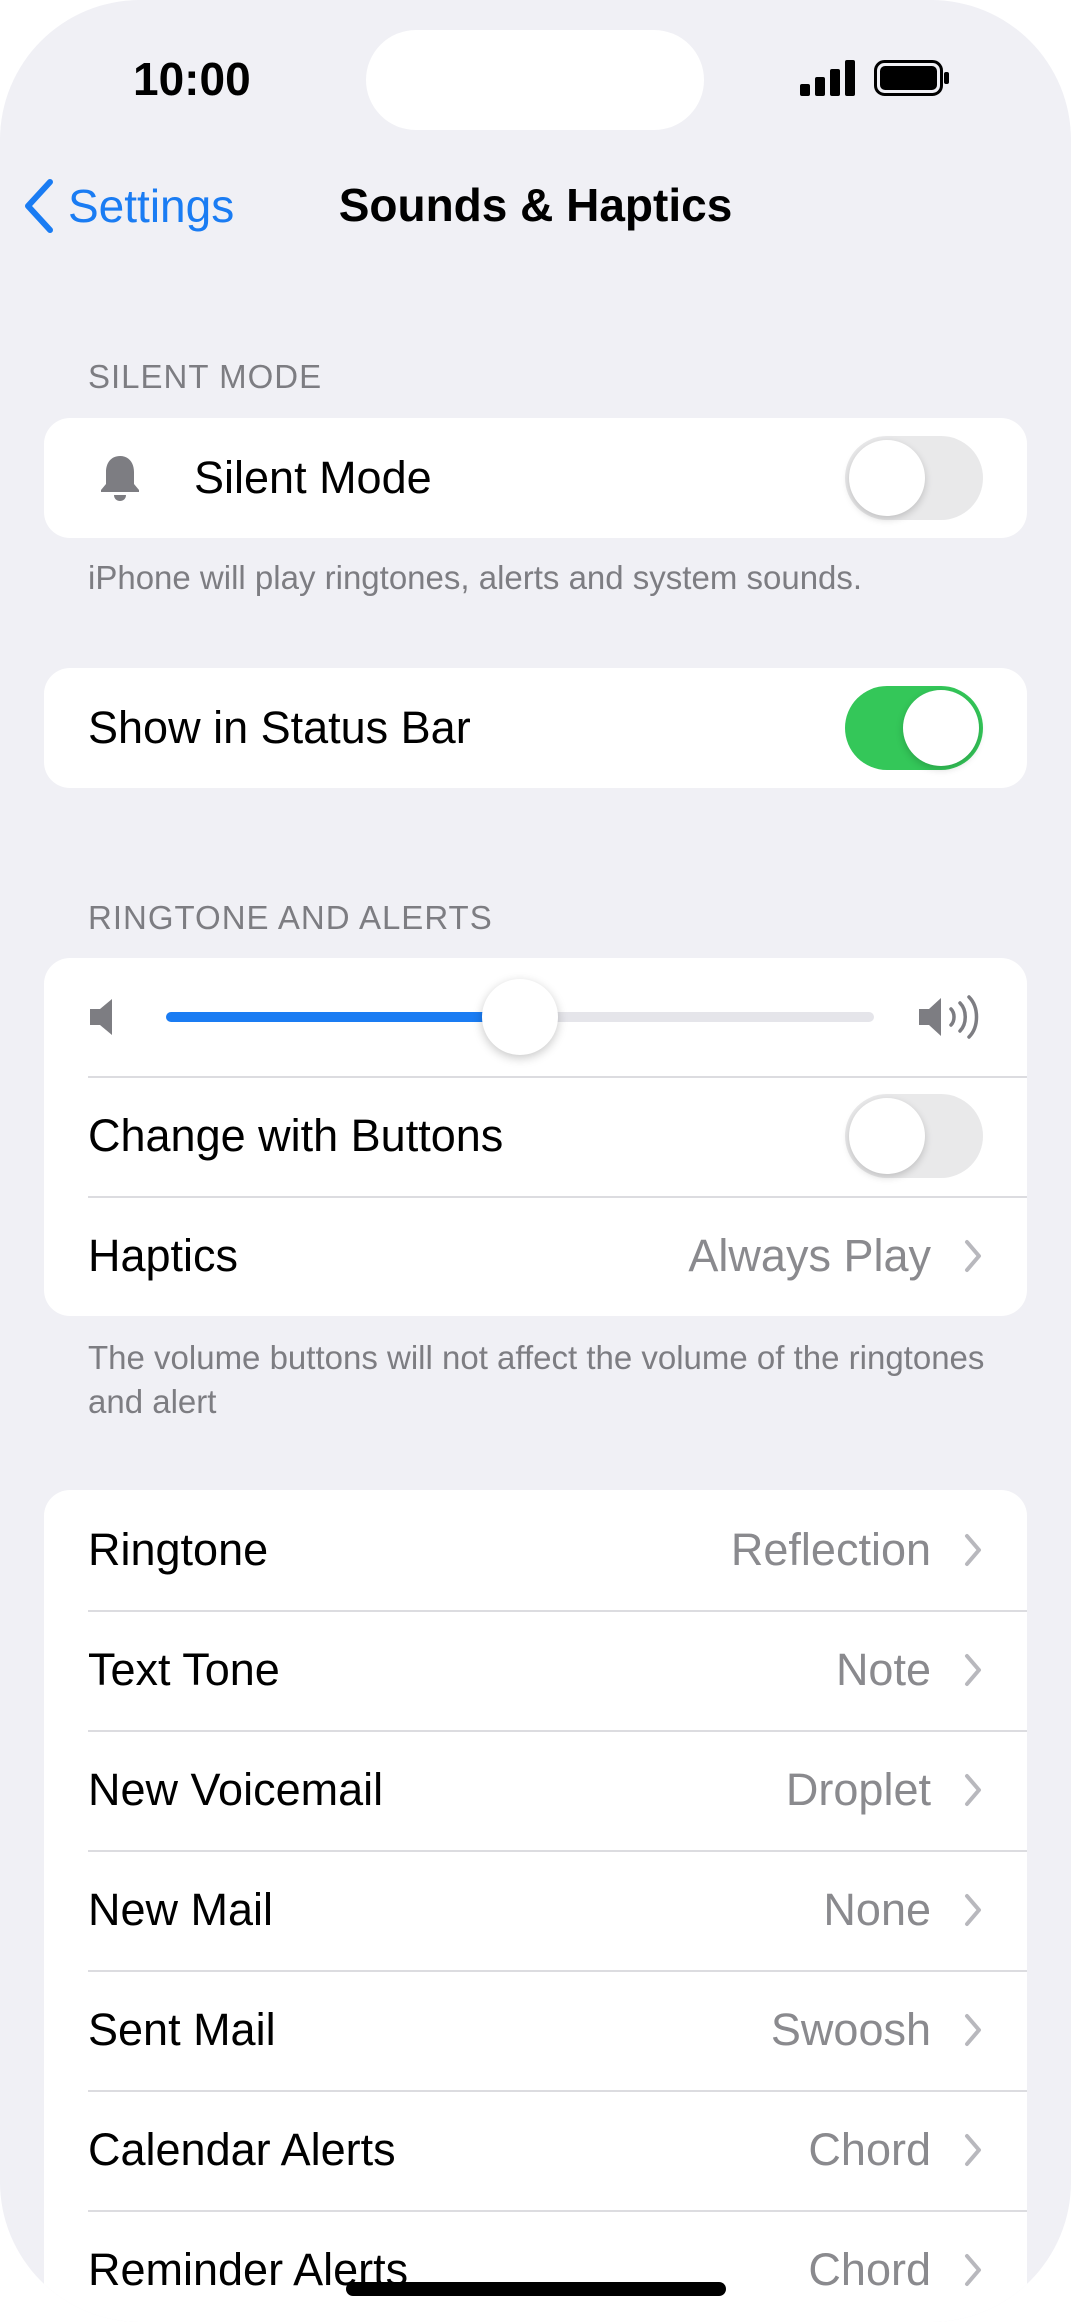 This screenshot has width=1071, height=2322. Describe the element at coordinates (535, 2266) in the screenshot. I see `sound-row: Reminder Alerts Chord` at that location.